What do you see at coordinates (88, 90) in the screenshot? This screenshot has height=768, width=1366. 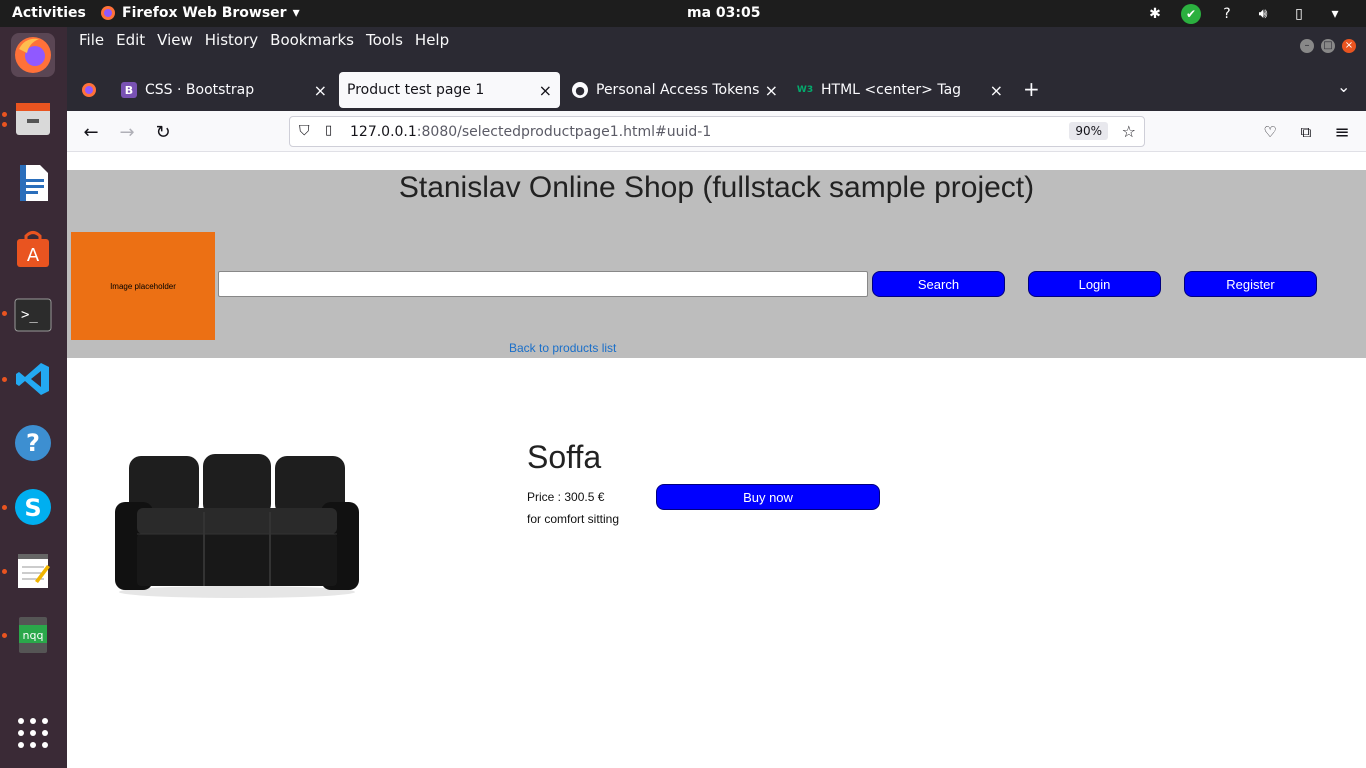 I see `firefox-view-button` at bounding box center [88, 90].